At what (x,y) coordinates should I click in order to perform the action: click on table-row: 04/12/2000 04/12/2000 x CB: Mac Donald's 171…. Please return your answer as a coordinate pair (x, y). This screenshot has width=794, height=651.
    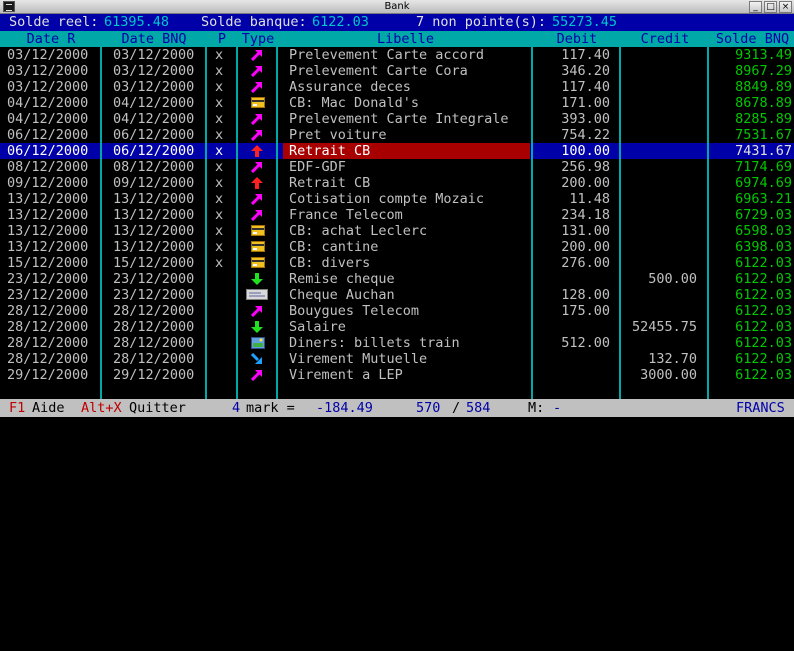
    Looking at the image, I should click on (397, 103).